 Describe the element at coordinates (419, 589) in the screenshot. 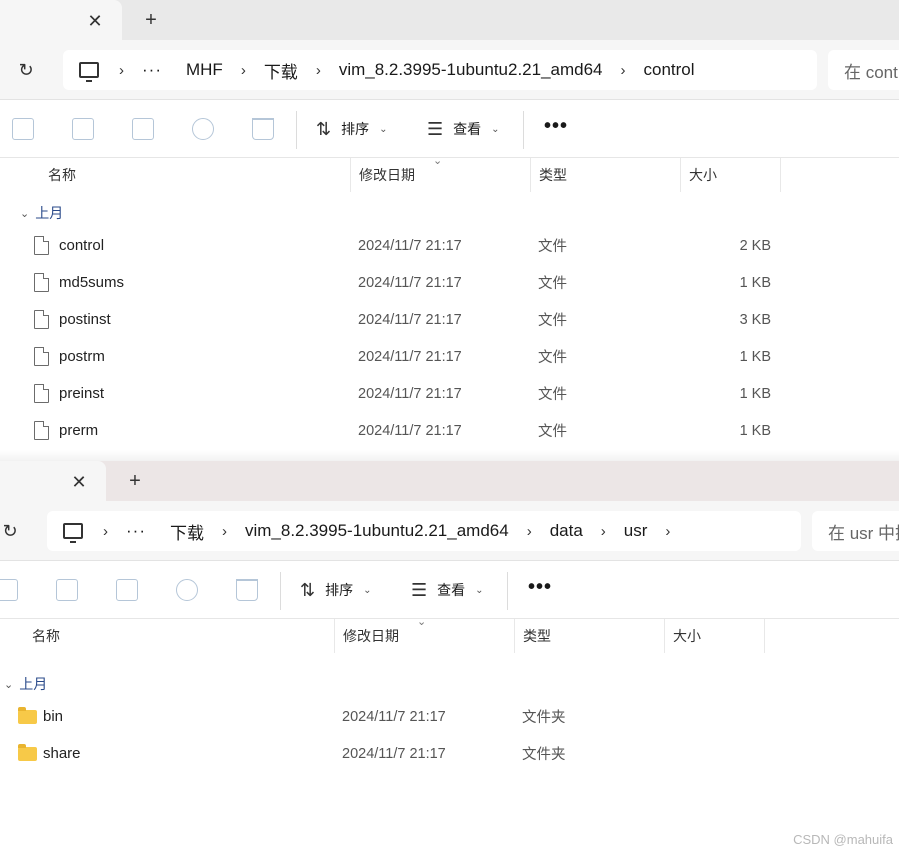

I see `view-icon: ☰` at that location.